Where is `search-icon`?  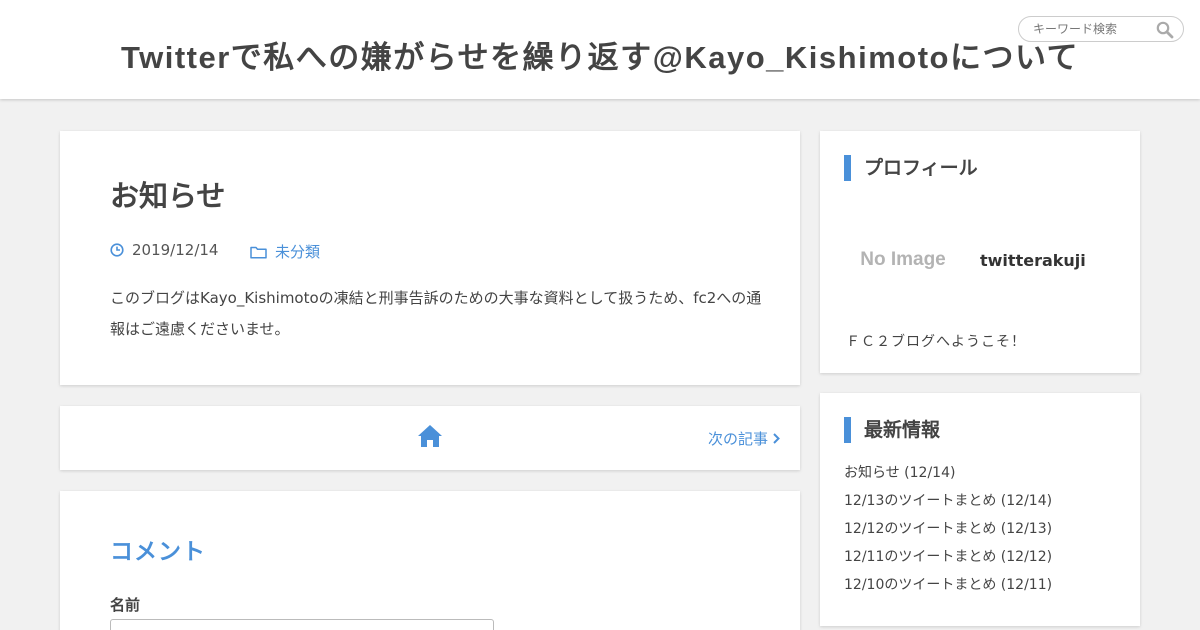
search-icon is located at coordinates (1165, 30).